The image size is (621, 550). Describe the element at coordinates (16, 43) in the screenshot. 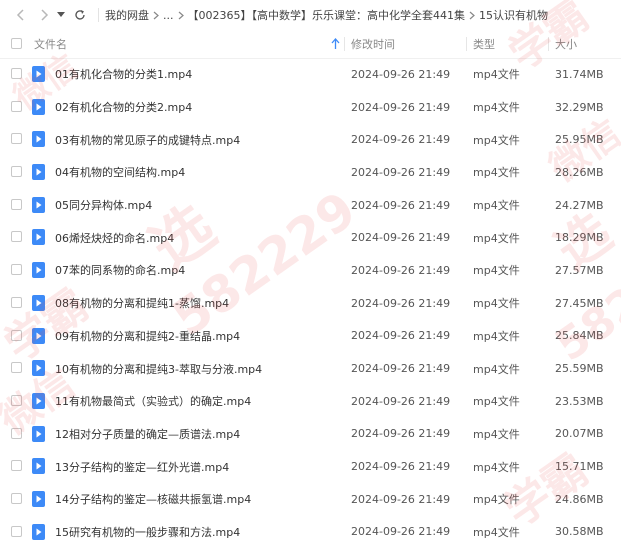

I see `select-all-checkbox` at that location.